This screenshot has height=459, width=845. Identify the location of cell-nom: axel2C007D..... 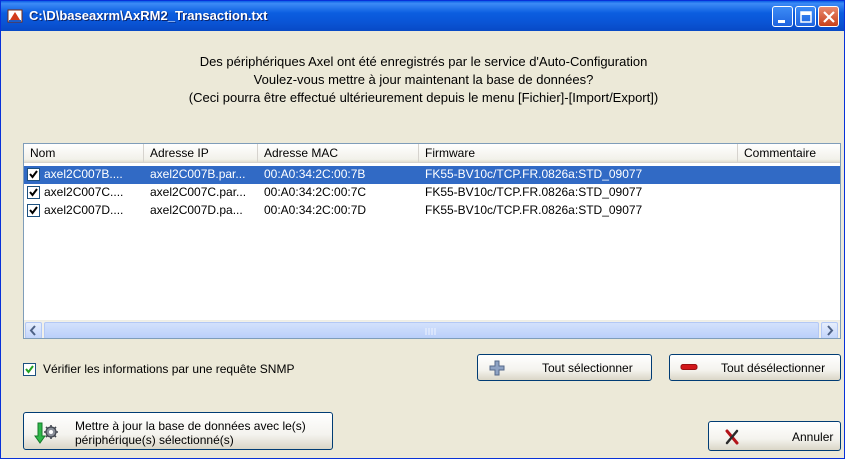
(84, 210).